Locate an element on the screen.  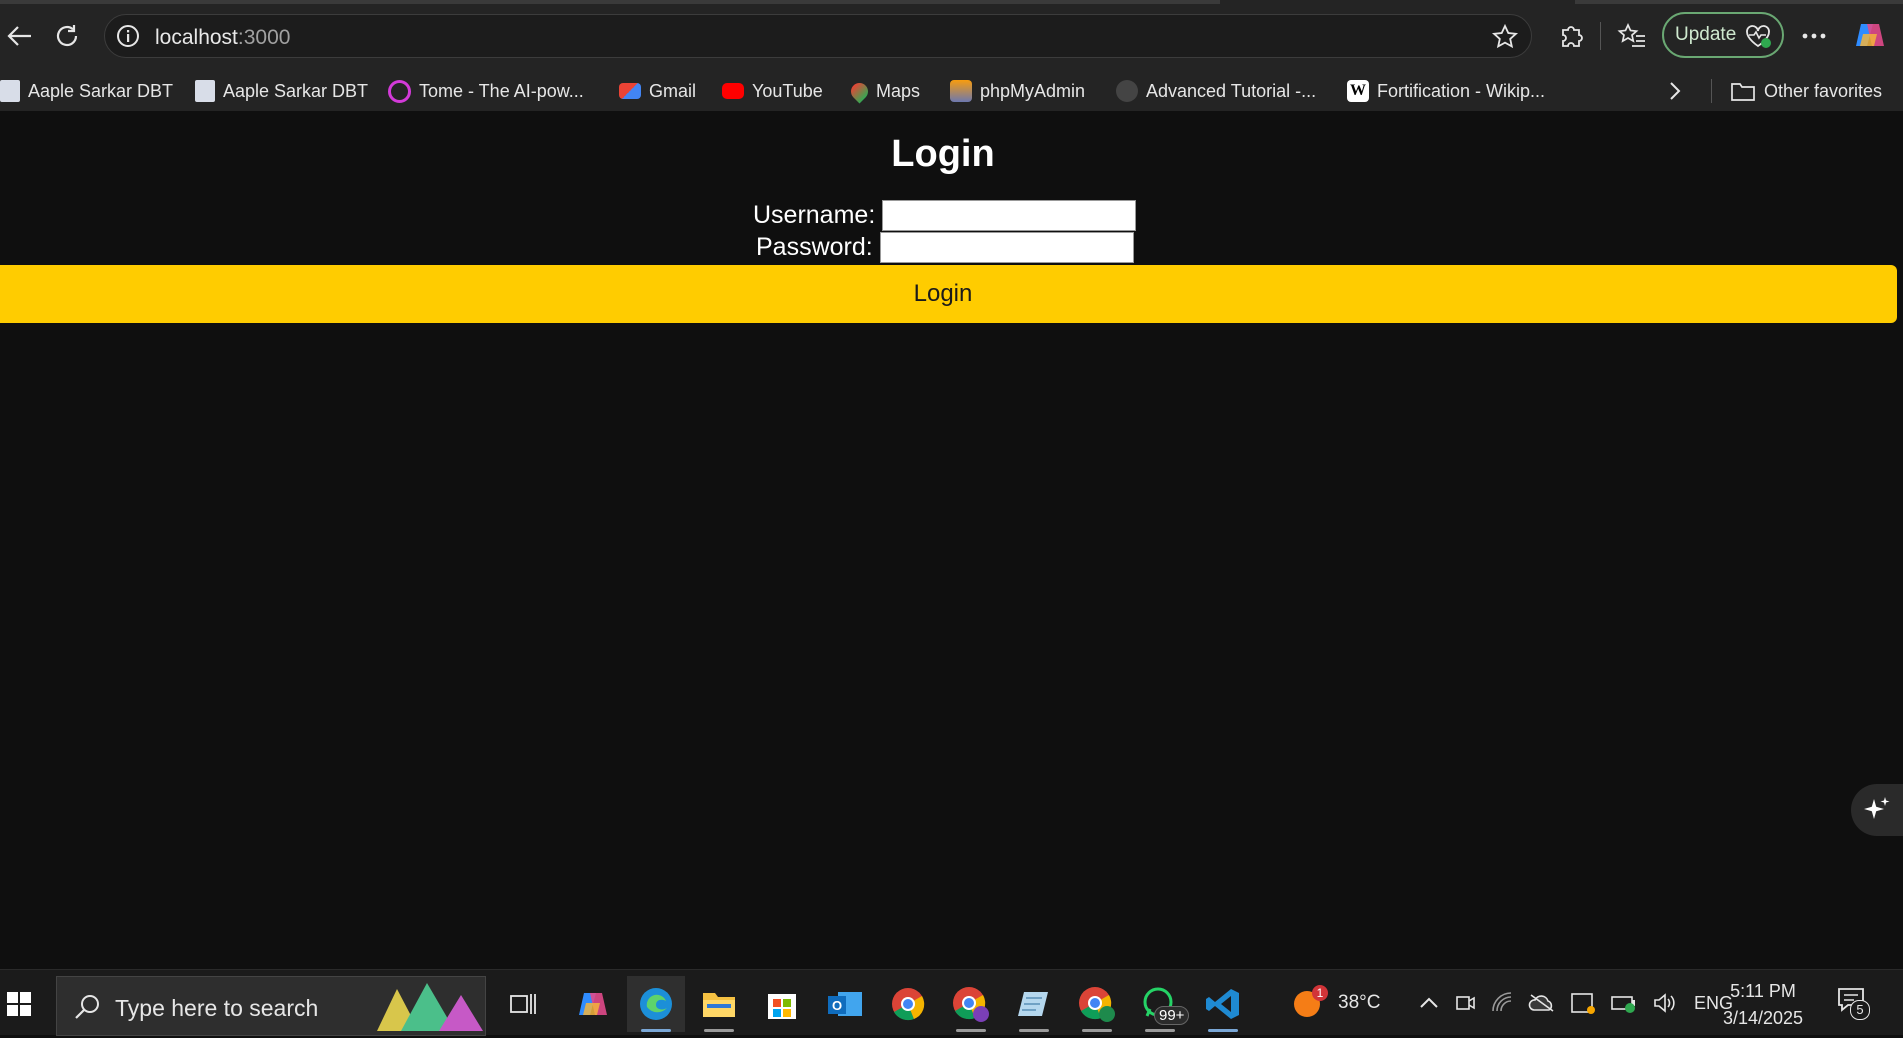
wikipedia-icon: W is located at coordinates (1358, 91).